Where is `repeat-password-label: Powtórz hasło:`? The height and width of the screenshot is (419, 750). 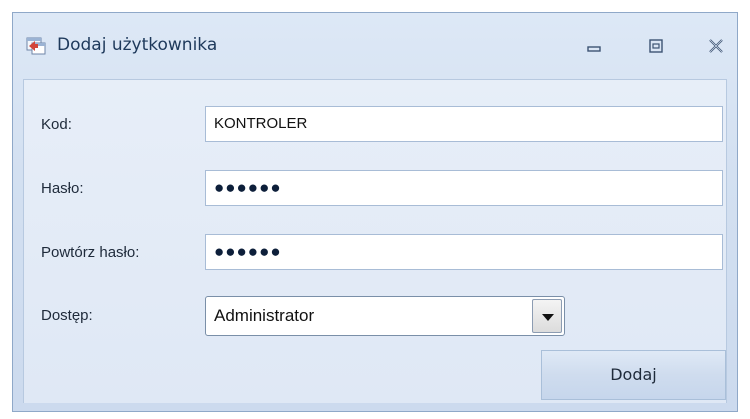
repeat-password-label: Powtórz hasło: is located at coordinates (90, 252).